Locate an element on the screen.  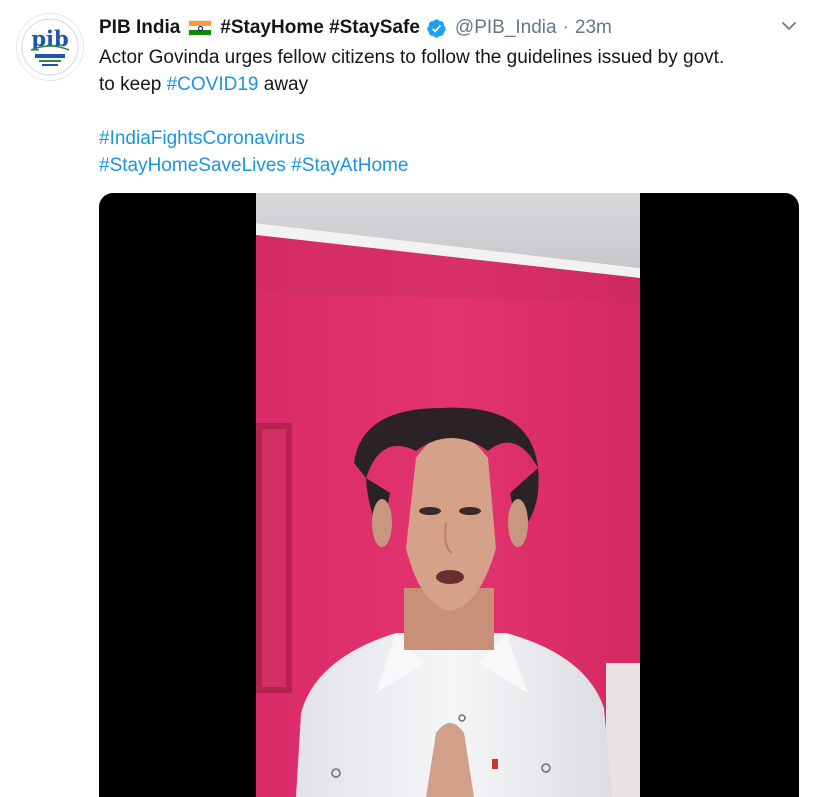
chevron-down-icon is located at coordinates (789, 26).